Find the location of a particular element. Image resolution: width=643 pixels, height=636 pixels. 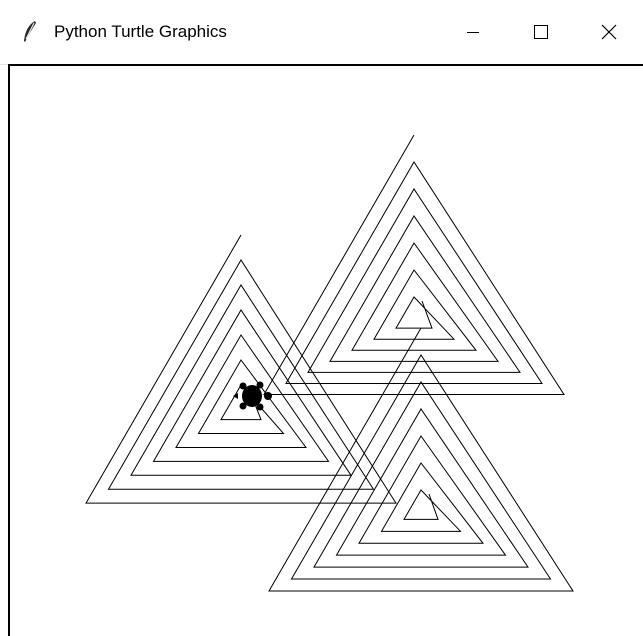

feather-icon is located at coordinates (30, 31).